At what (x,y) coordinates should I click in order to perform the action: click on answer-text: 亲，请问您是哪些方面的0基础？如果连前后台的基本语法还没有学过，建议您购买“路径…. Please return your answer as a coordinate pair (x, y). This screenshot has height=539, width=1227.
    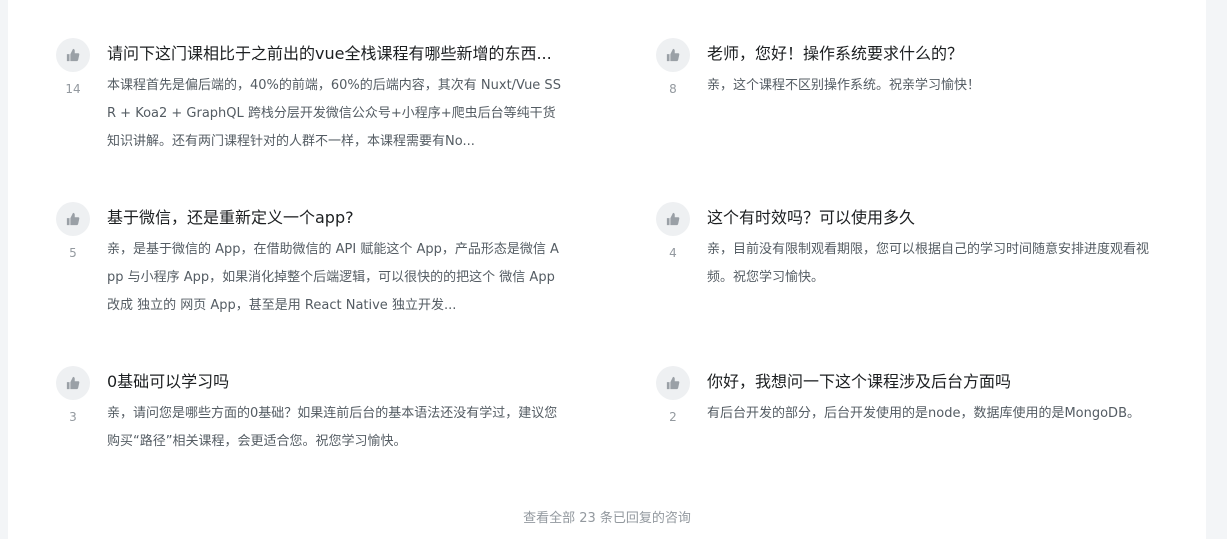
    Looking at the image, I should click on (337, 428).